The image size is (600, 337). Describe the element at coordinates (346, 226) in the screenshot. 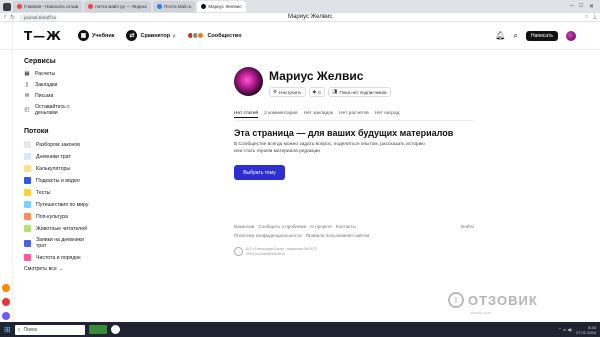

I see `footer-link: Контакты` at that location.